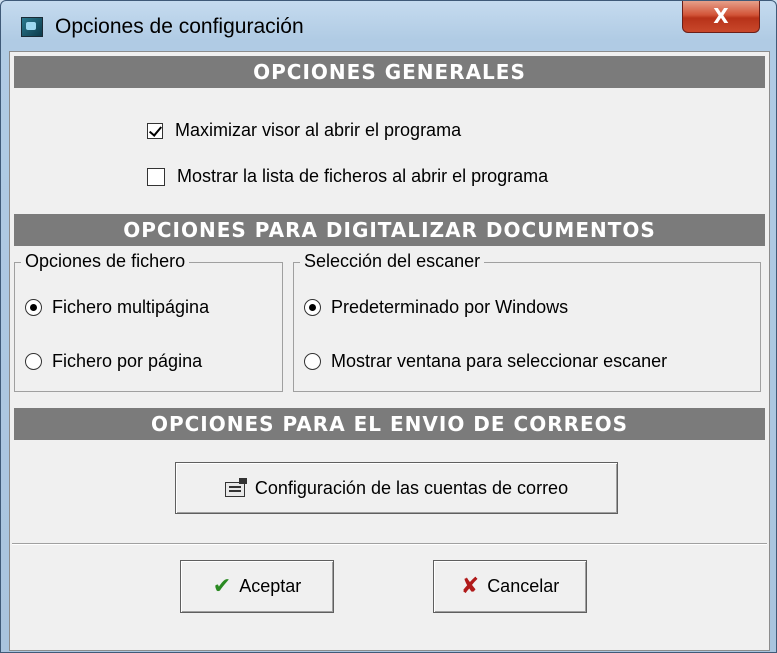 The height and width of the screenshot is (653, 777). I want to click on radio-multipage: Fichero multipágina, so click(117, 307).